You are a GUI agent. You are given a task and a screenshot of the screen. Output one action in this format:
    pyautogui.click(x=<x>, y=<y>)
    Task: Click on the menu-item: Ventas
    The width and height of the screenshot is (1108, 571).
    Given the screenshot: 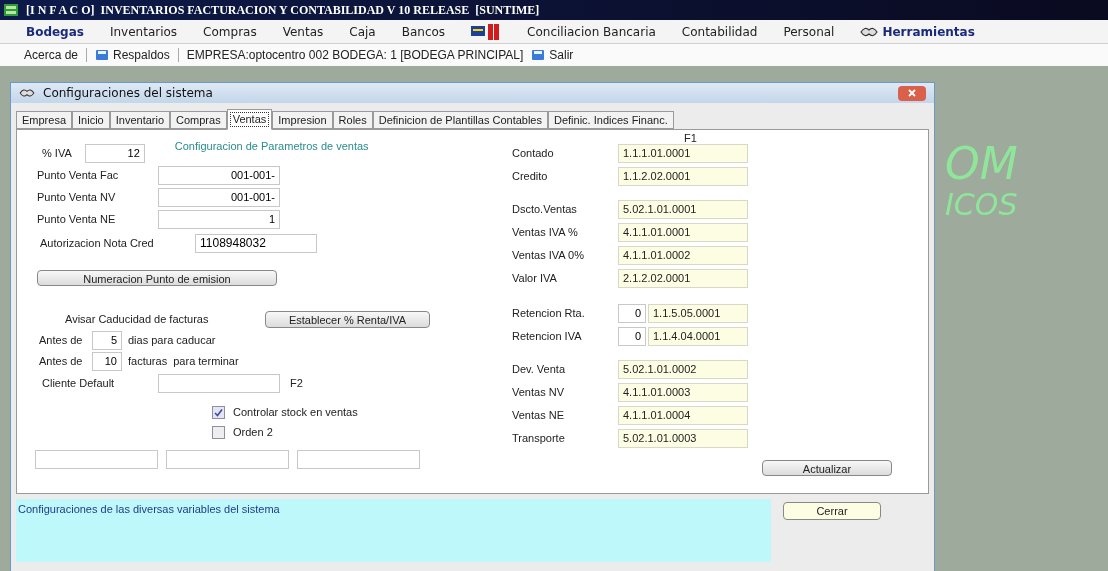 What is the action you would take?
    pyautogui.click(x=303, y=31)
    